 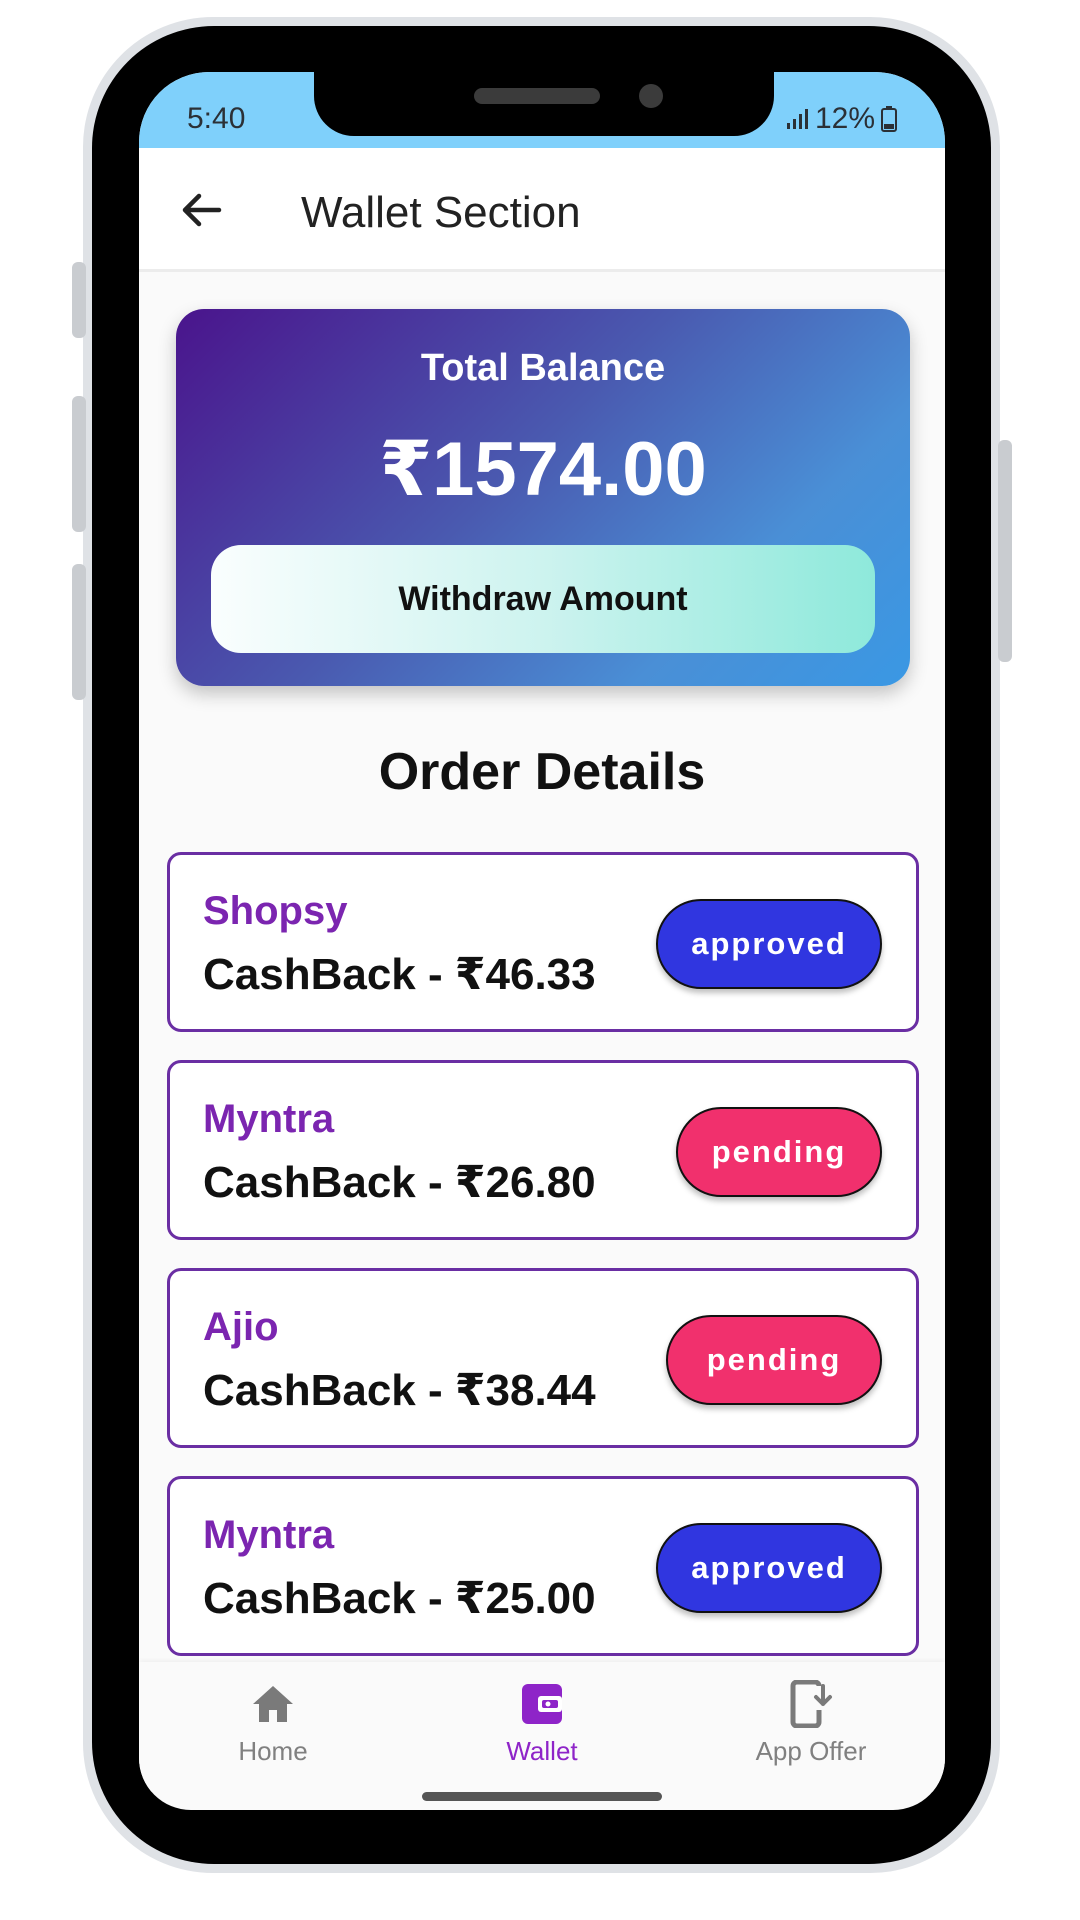 I want to click on signal-icon, so click(x=797, y=119).